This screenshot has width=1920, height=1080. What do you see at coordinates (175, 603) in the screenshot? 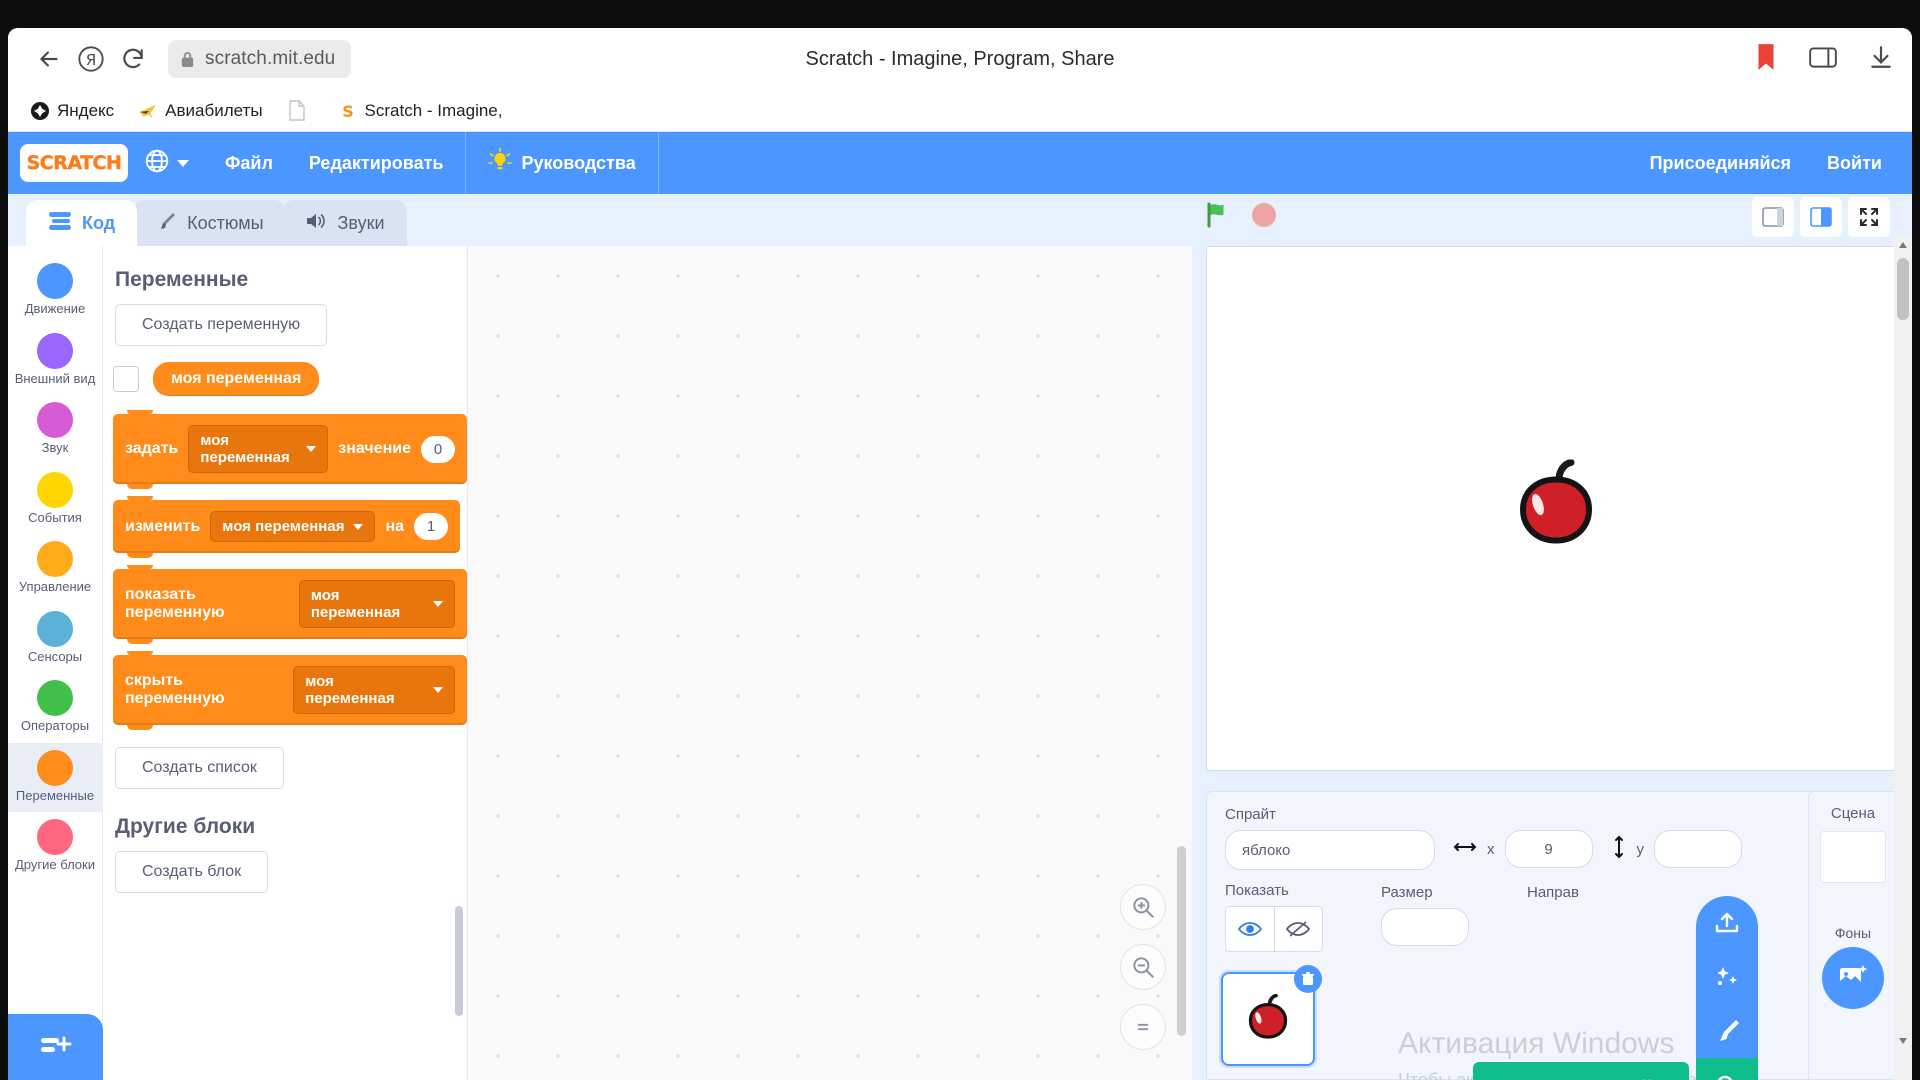
I see `block-label-pre: показать переменную` at bounding box center [175, 603].